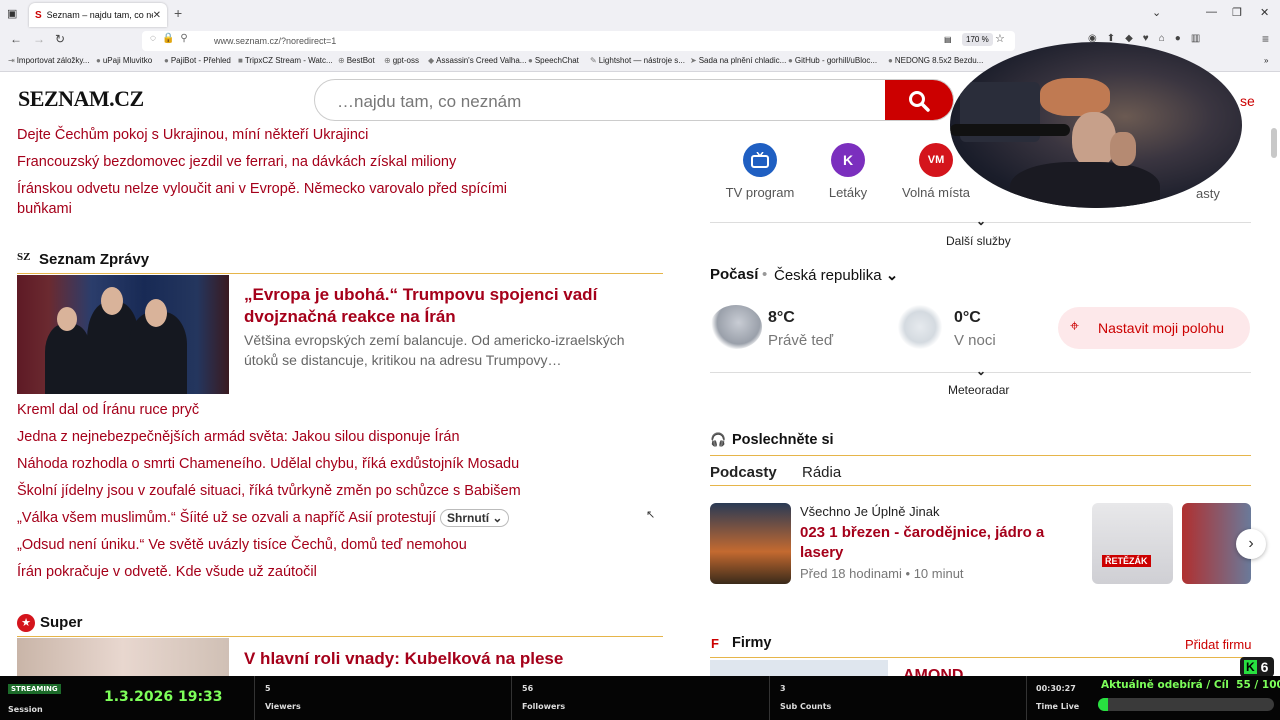 The width and height of the screenshot is (1280, 720). Describe the element at coordinates (848, 171) in the screenshot. I see `service-letaky: K Letáky` at that location.